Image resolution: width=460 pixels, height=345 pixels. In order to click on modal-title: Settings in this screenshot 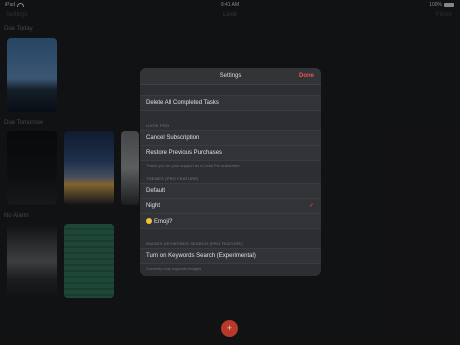, I will do `click(230, 76)`.